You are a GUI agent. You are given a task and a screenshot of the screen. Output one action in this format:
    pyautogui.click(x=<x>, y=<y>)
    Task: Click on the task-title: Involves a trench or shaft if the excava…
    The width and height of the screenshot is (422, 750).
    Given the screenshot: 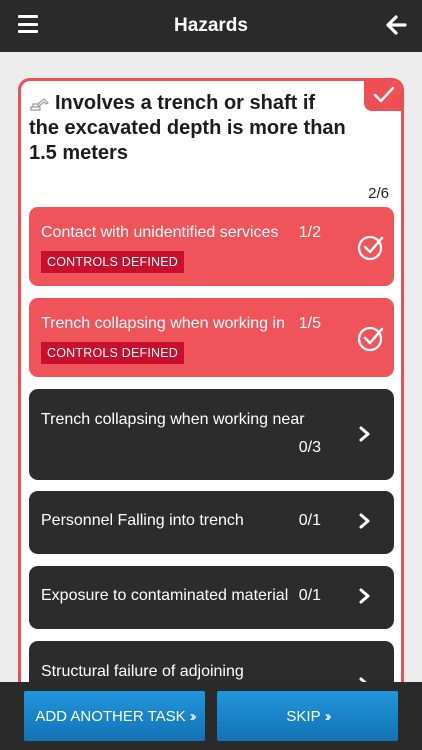 What is the action you would take?
    pyautogui.click(x=187, y=128)
    